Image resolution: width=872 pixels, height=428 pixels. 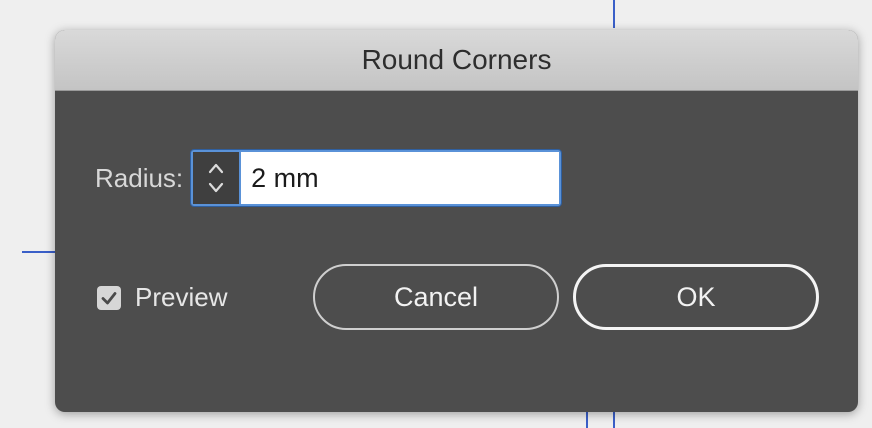 I want to click on dialog-title: Round Corners, so click(x=456, y=59).